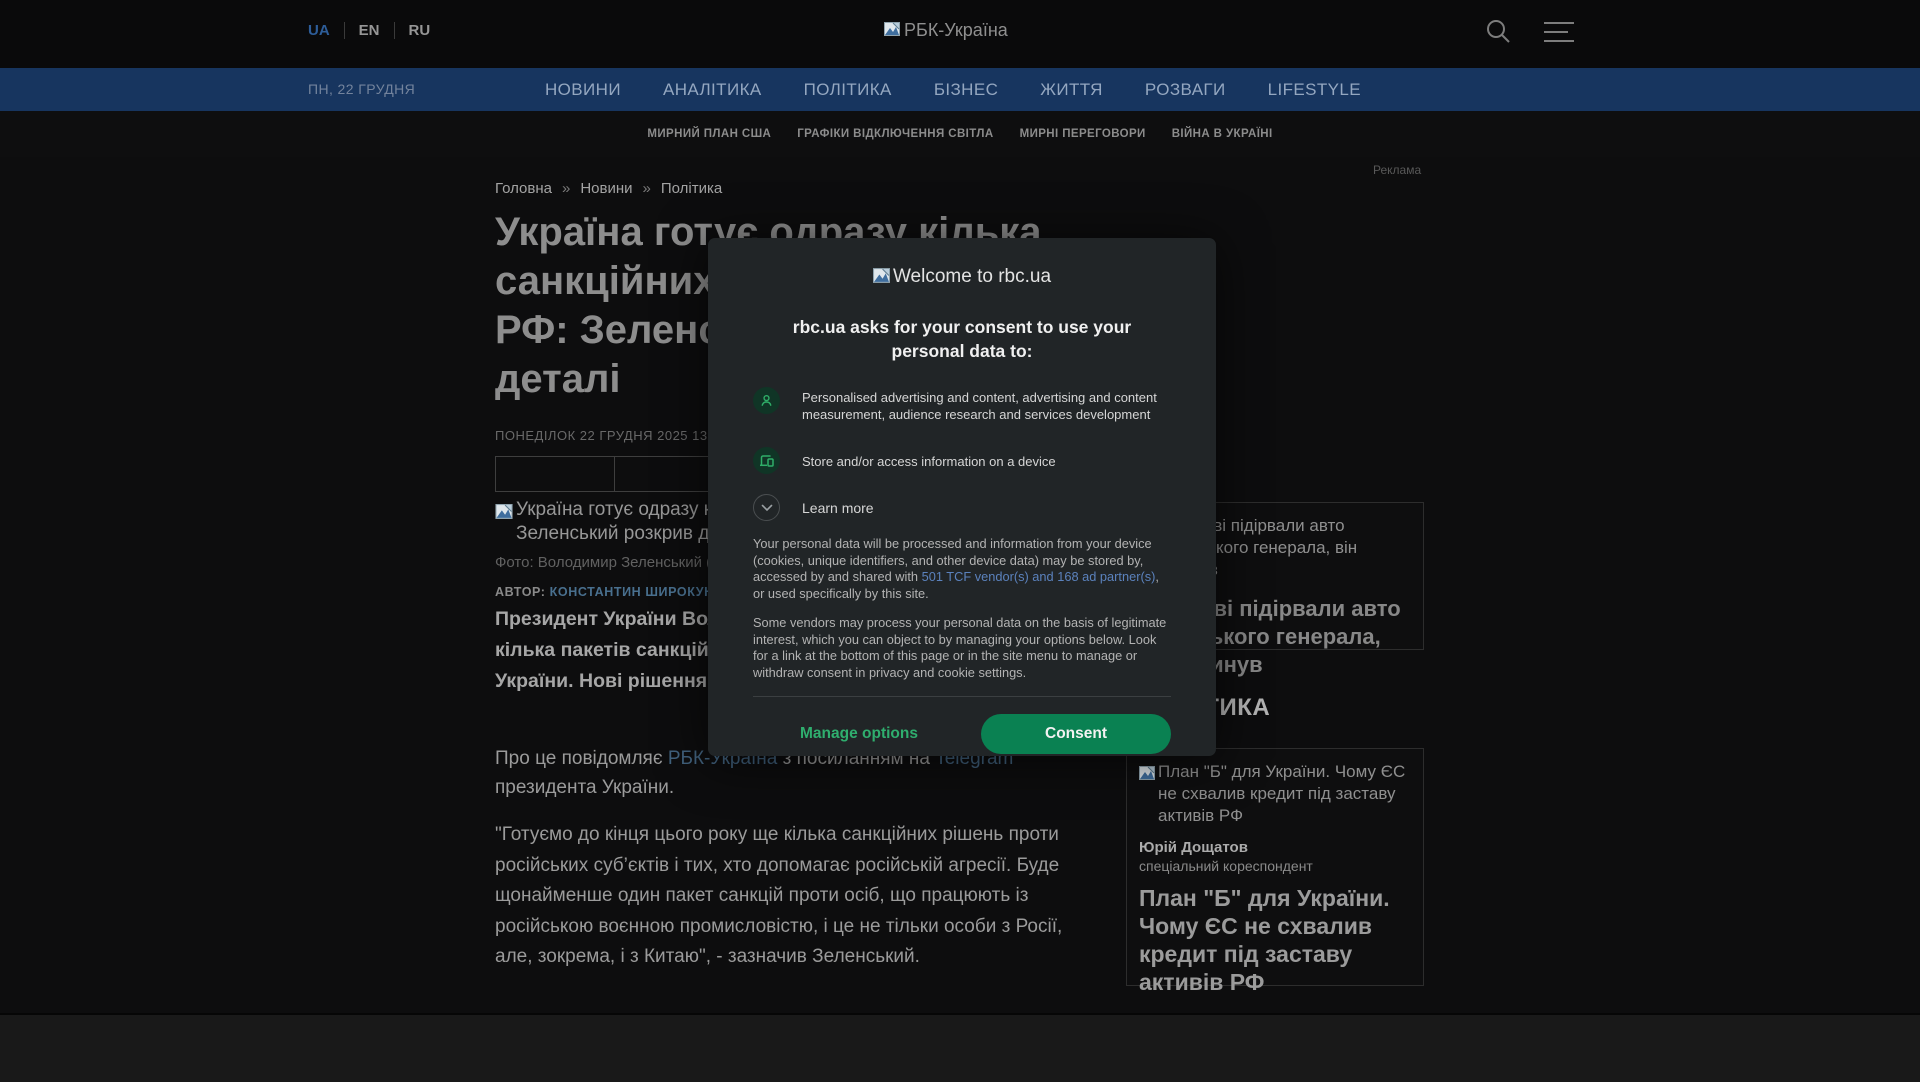 The height and width of the screenshot is (1082, 1920). What do you see at coordinates (1397, 170) in the screenshot?
I see `ad-label: Реклама` at bounding box center [1397, 170].